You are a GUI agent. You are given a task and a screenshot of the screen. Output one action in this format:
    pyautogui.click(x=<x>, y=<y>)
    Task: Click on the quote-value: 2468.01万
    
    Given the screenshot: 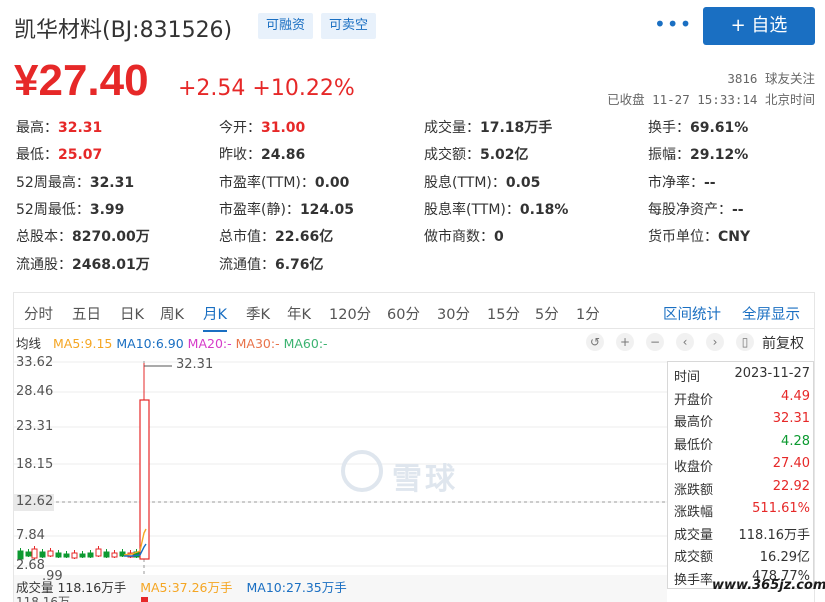 What is the action you would take?
    pyautogui.click(x=111, y=264)
    